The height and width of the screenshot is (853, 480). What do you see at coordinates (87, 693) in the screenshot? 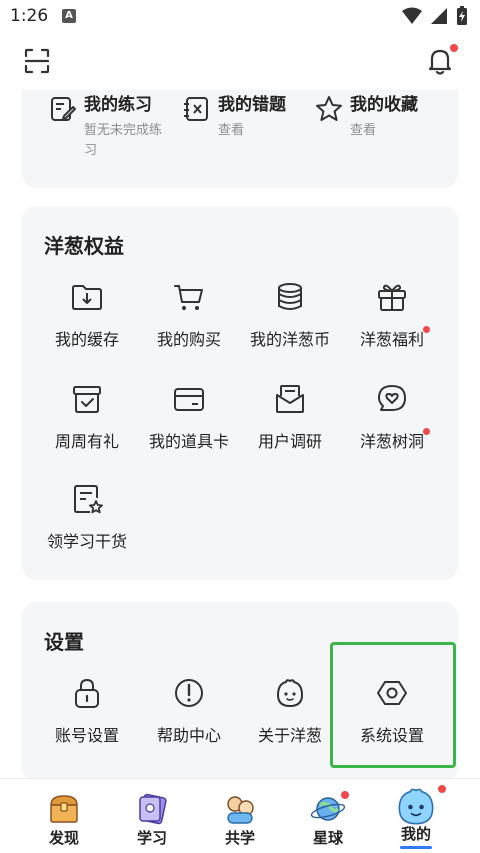
I see `lock-icon` at bounding box center [87, 693].